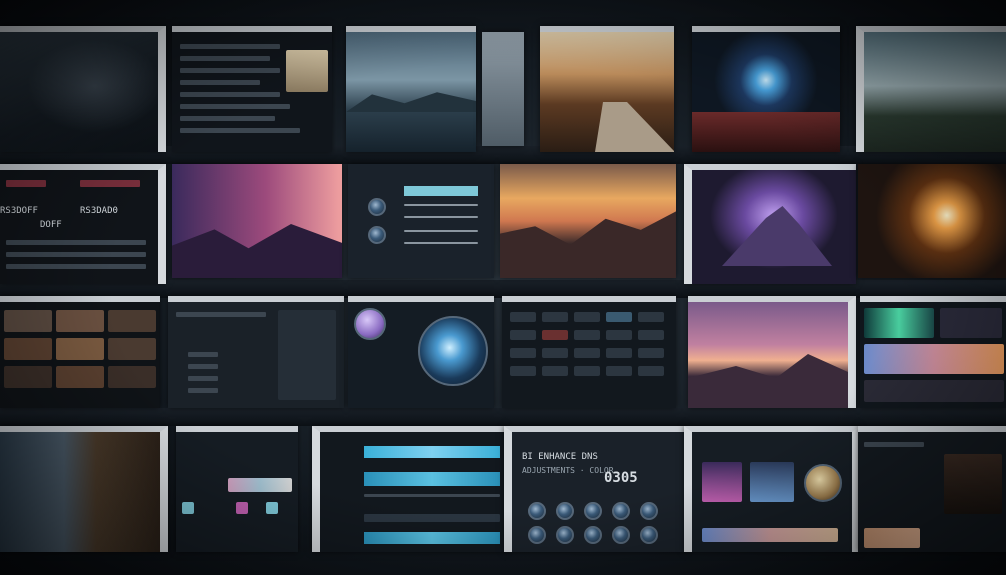 The height and width of the screenshot is (575, 1006). I want to click on list-label-b: RS3DAD0, so click(99, 211).